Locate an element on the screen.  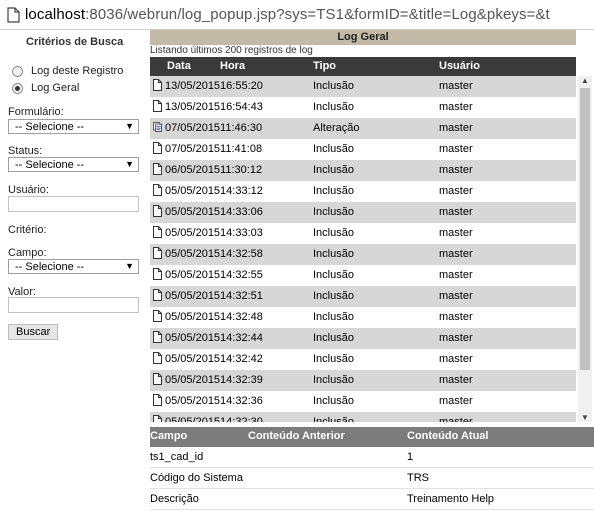
status-label: Status: is located at coordinates (25, 151).